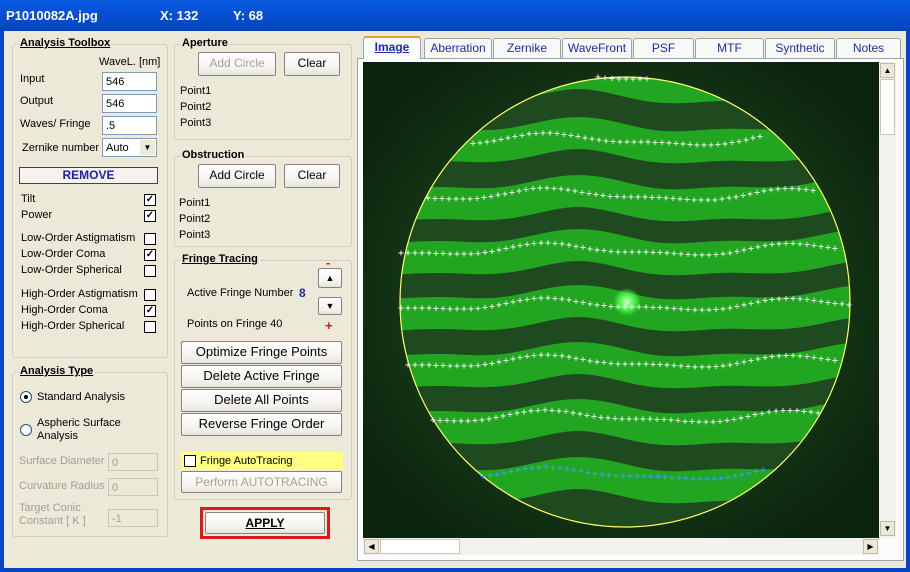 This screenshot has width=910, height=572. I want to click on aperture-add-circle-button: Add Circle, so click(237, 64).